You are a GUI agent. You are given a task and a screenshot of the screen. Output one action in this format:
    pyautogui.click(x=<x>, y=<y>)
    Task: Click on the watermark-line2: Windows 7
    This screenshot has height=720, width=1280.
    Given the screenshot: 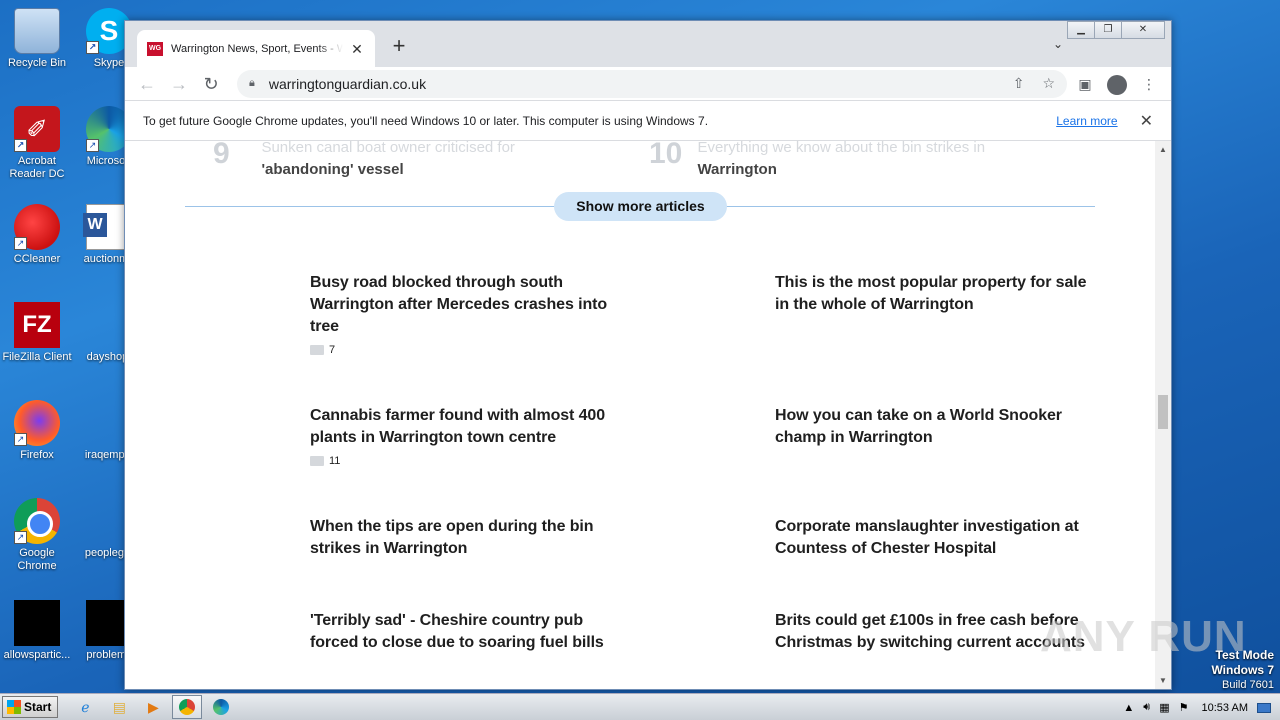 What is the action you would take?
    pyautogui.click(x=1242, y=670)
    